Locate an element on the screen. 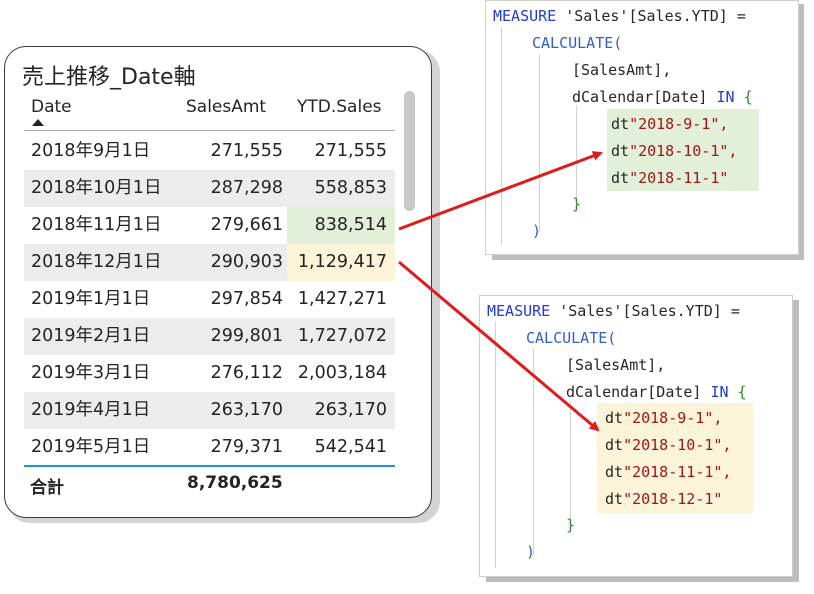 The image size is (814, 594). table-row: 2019年3月1日 276,112 2,003,184 is located at coordinates (209, 373).